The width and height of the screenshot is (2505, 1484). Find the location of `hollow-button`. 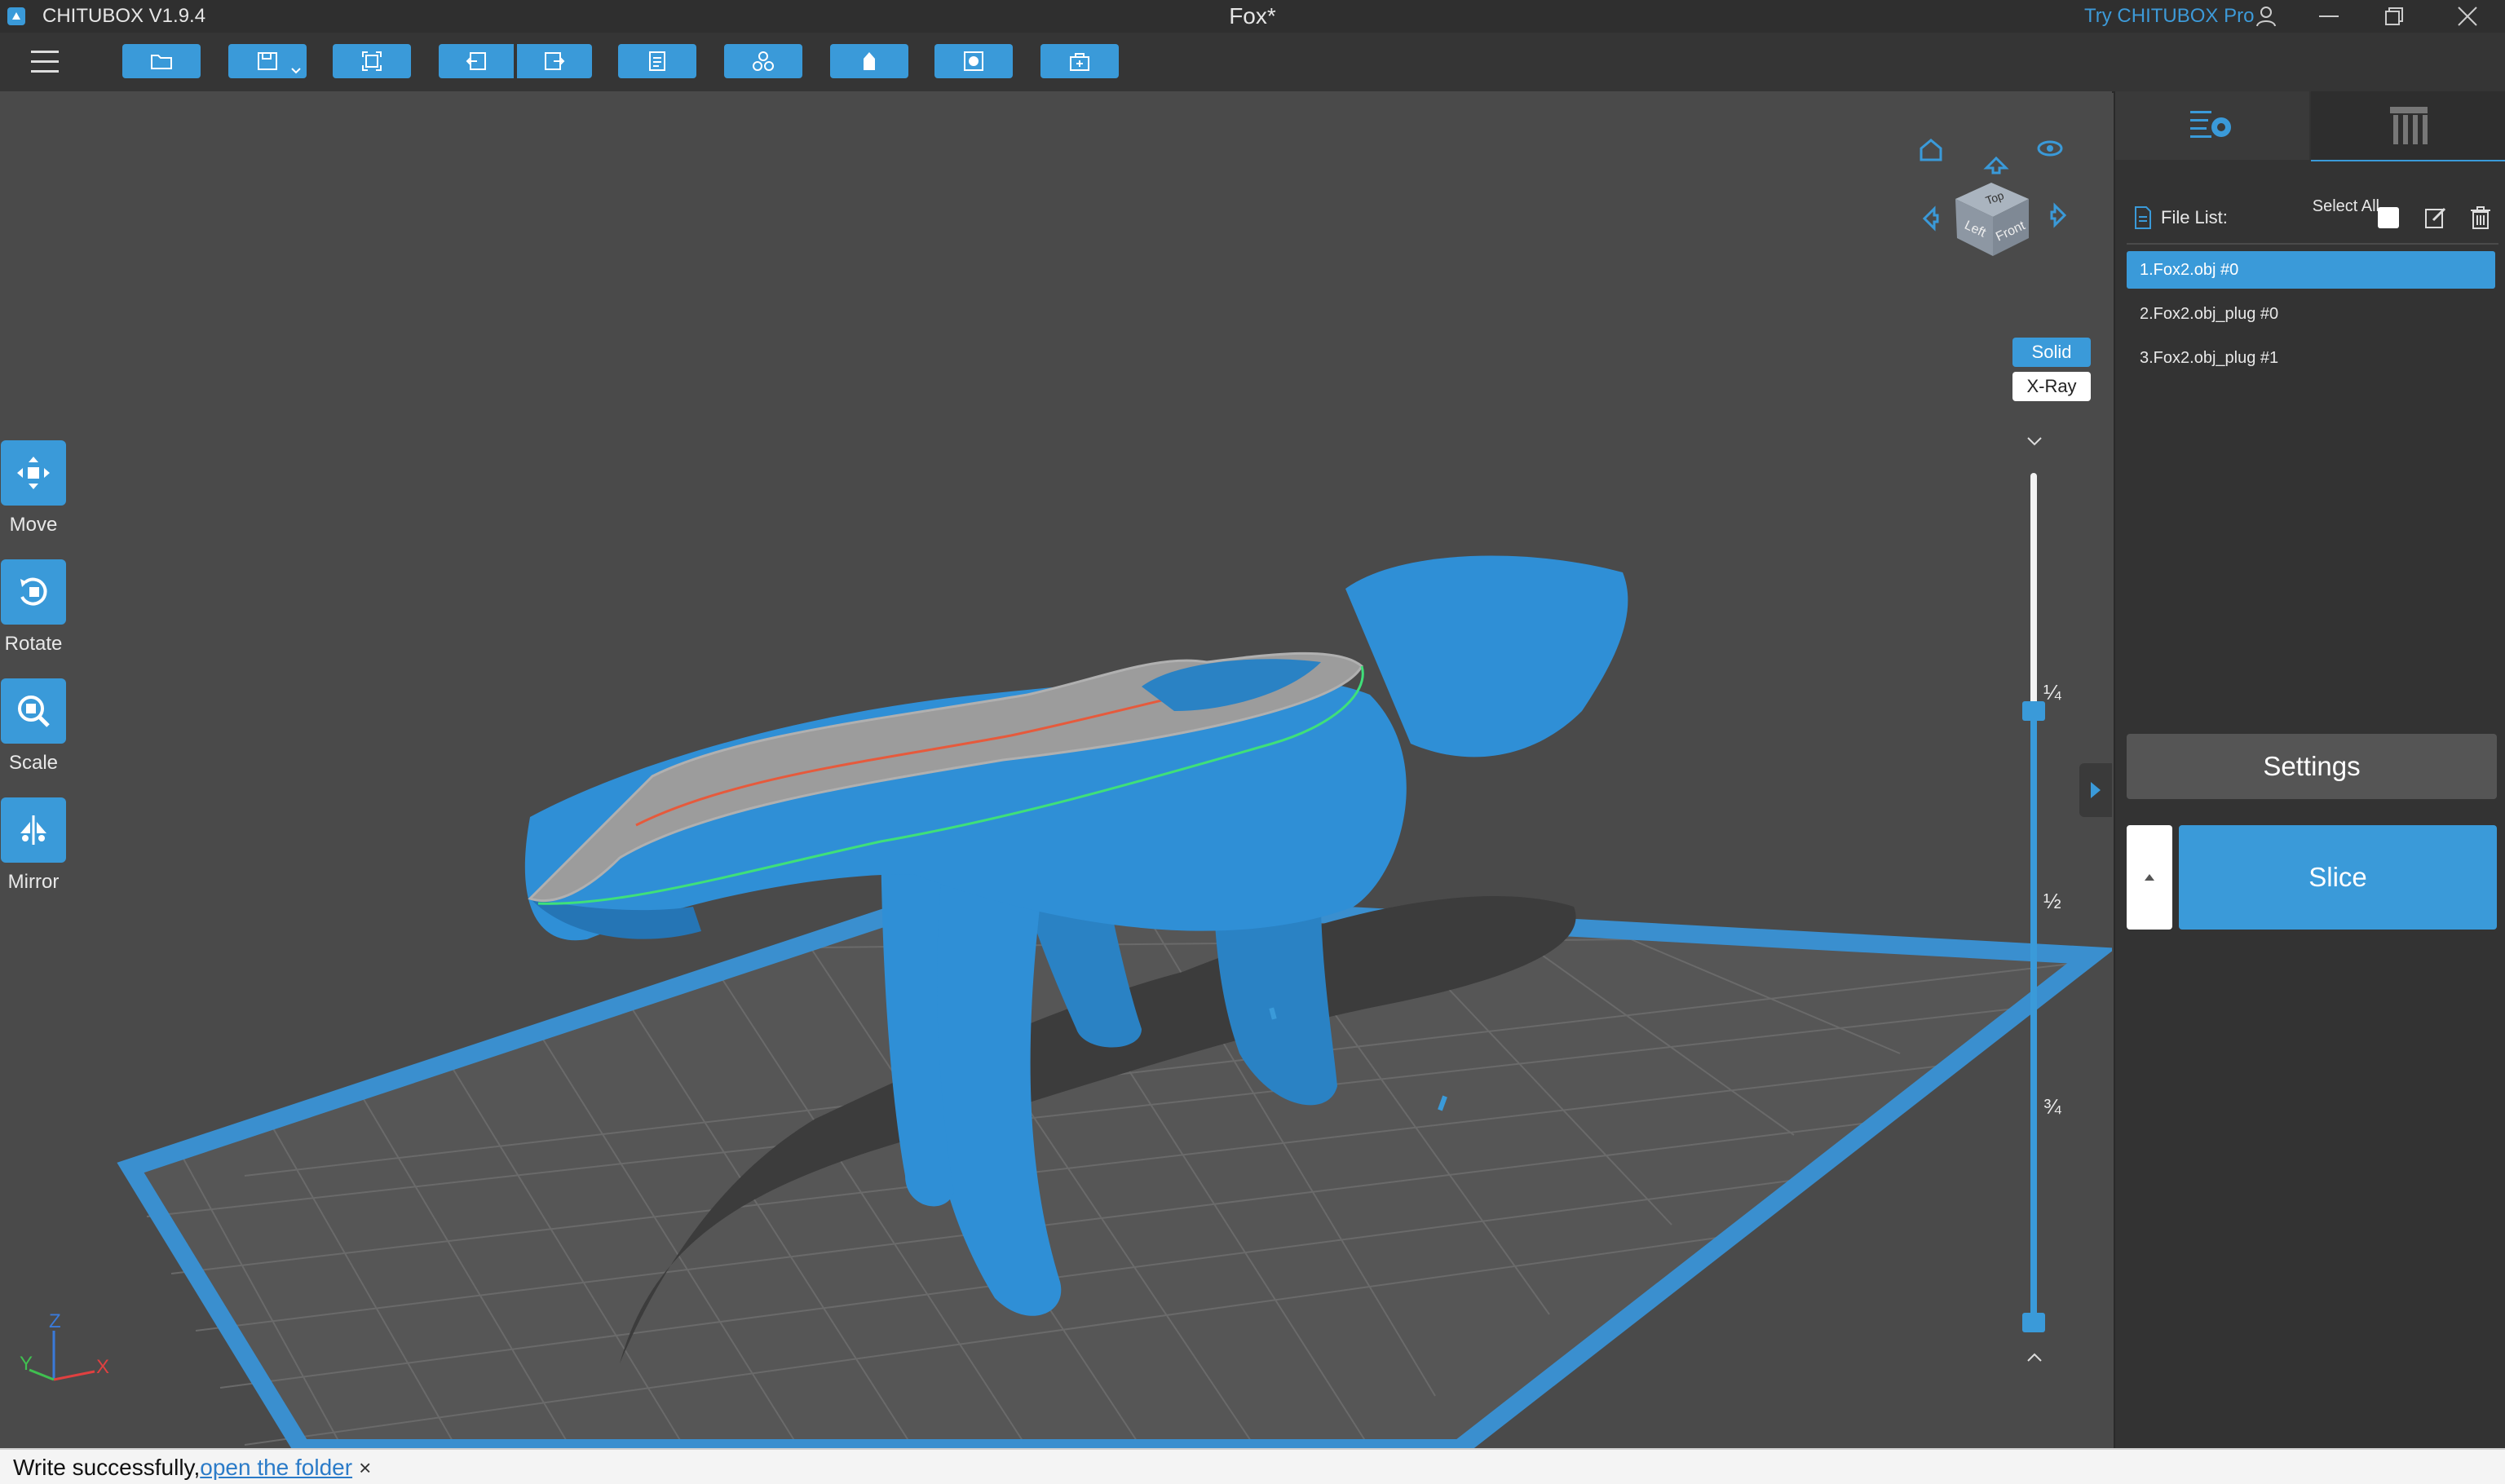

hollow-button is located at coordinates (973, 61).